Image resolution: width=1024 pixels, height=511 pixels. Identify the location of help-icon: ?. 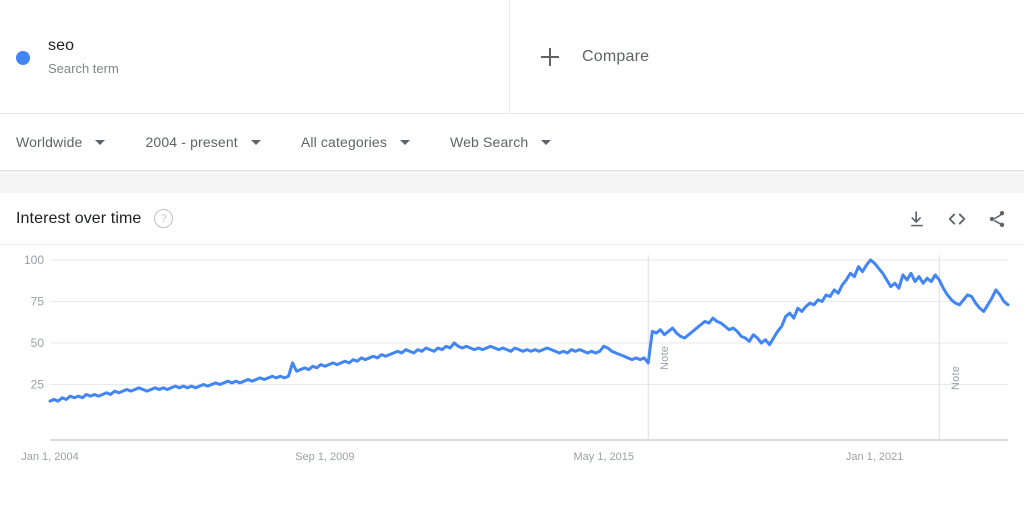
(164, 218).